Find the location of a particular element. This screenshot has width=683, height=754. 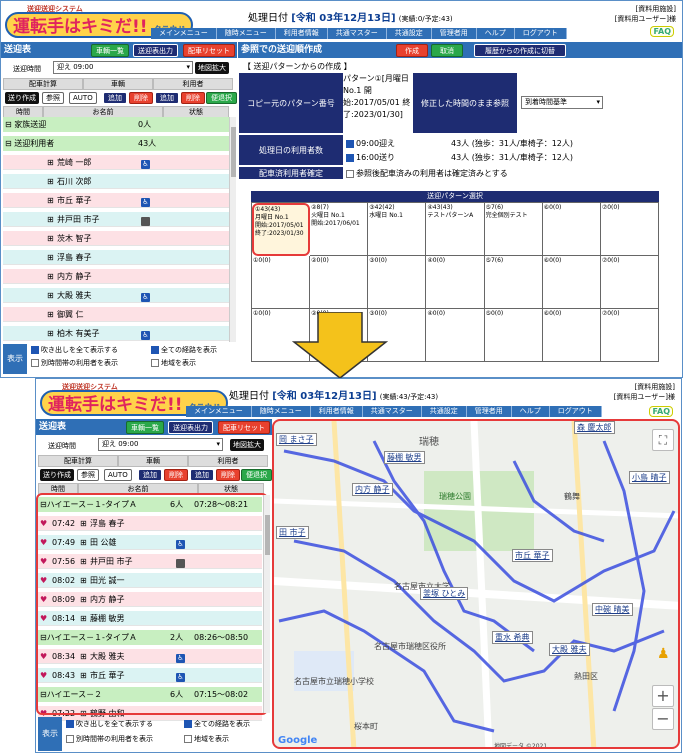

ref-button: 参照 is located at coordinates (53, 98).